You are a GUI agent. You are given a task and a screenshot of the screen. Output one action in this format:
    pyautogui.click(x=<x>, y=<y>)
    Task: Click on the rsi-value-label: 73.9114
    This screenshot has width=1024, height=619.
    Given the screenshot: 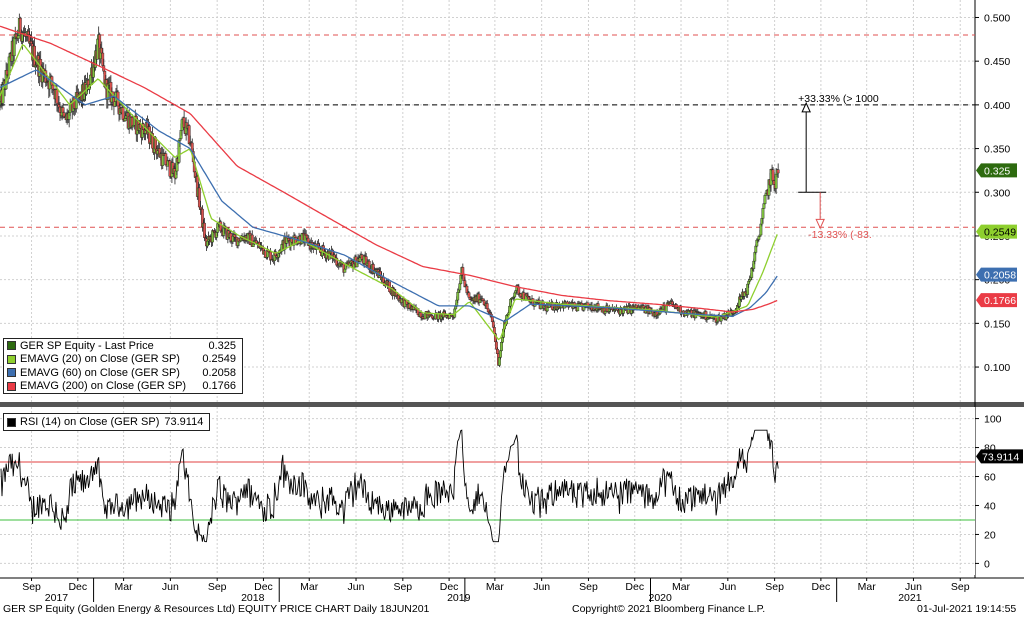 What is the action you would take?
    pyautogui.click(x=1000, y=457)
    